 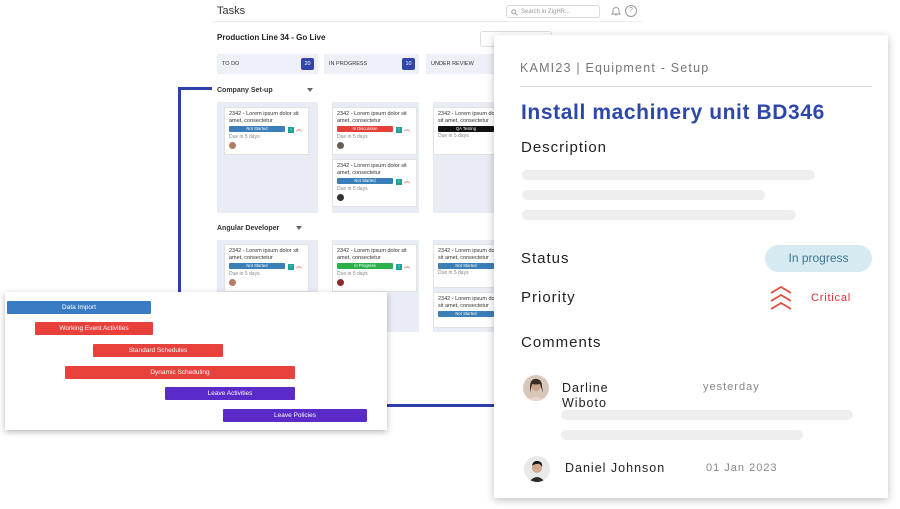 I want to click on gantt-bar-label: Standard Schedules, so click(x=158, y=350).